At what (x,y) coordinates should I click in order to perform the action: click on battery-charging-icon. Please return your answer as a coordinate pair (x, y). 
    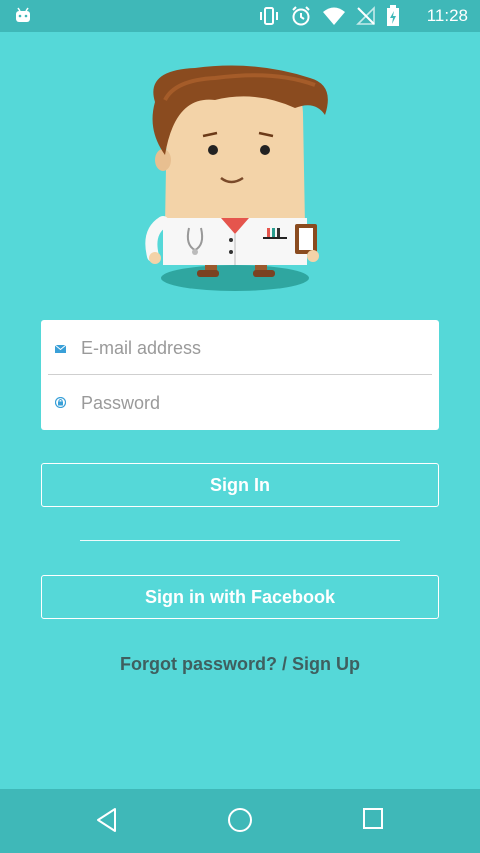
    Looking at the image, I should click on (393, 18).